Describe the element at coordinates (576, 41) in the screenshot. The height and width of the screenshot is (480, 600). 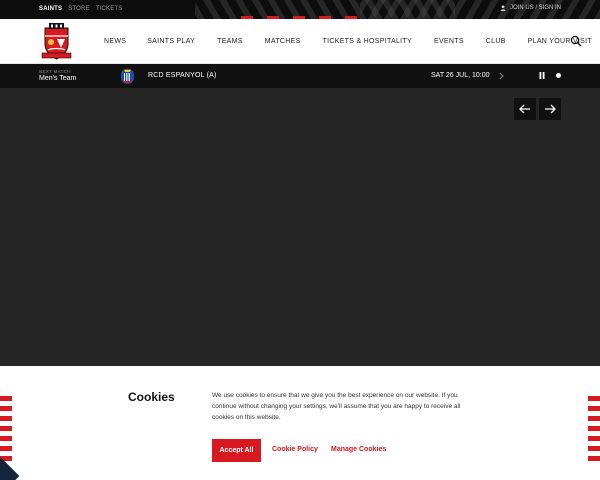
I see `search-icon` at that location.